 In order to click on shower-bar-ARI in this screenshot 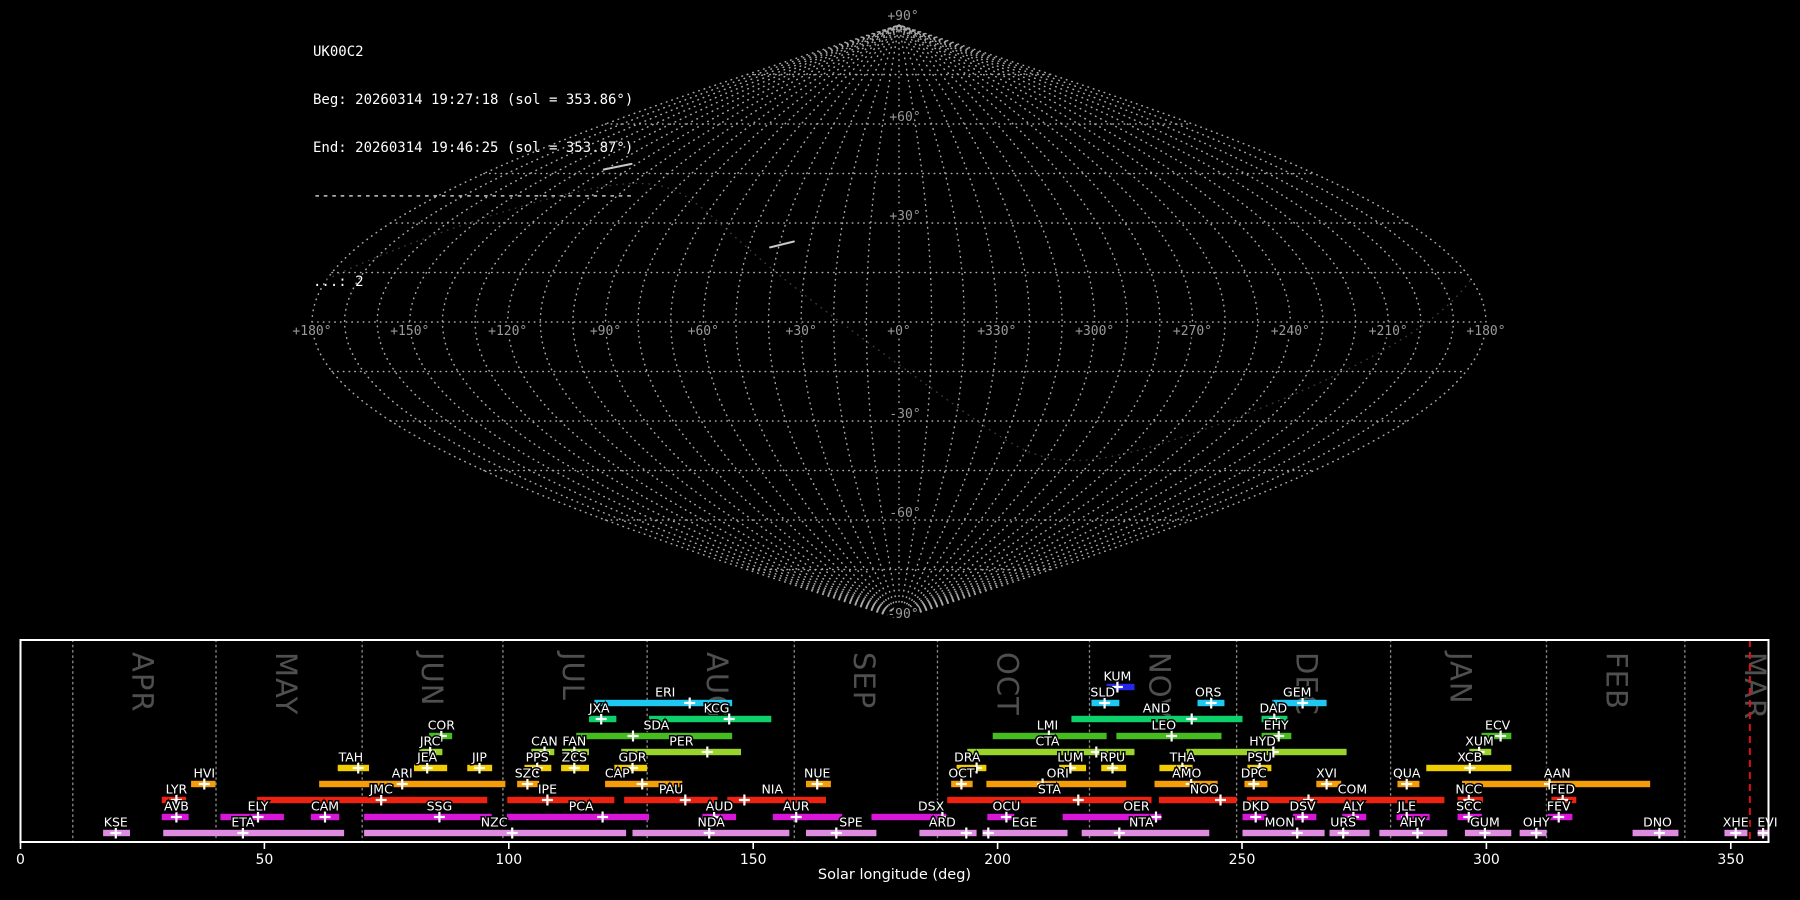, I will do `click(412, 784)`.